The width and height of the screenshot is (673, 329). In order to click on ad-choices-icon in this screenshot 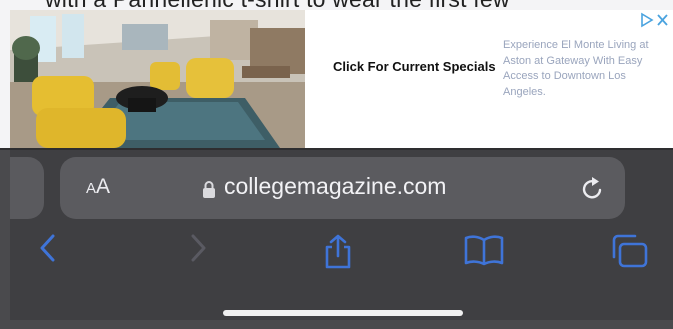, I will do `click(655, 20)`.